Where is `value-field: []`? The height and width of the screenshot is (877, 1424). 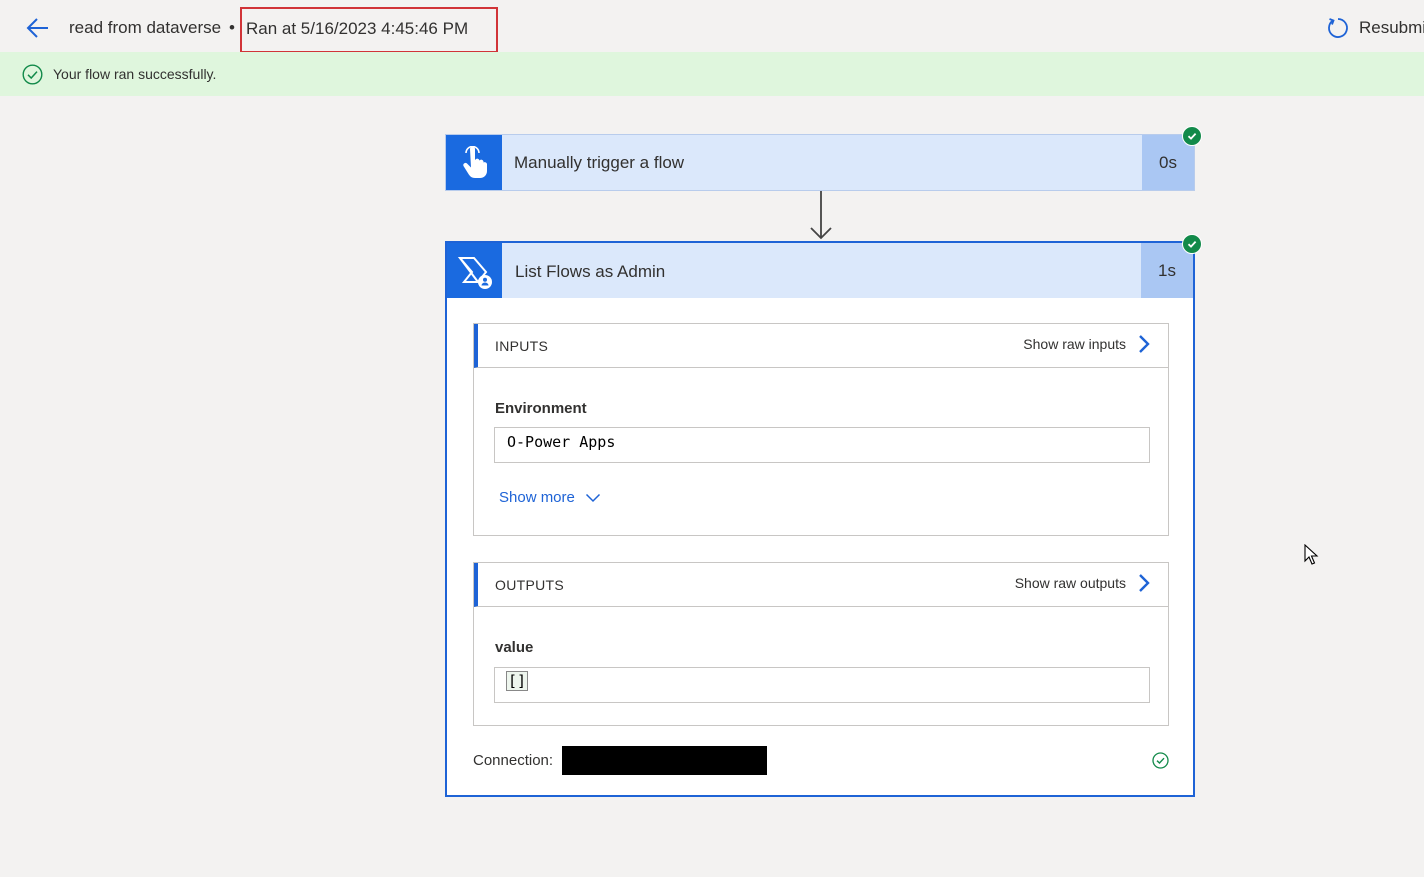 value-field: [] is located at coordinates (822, 685).